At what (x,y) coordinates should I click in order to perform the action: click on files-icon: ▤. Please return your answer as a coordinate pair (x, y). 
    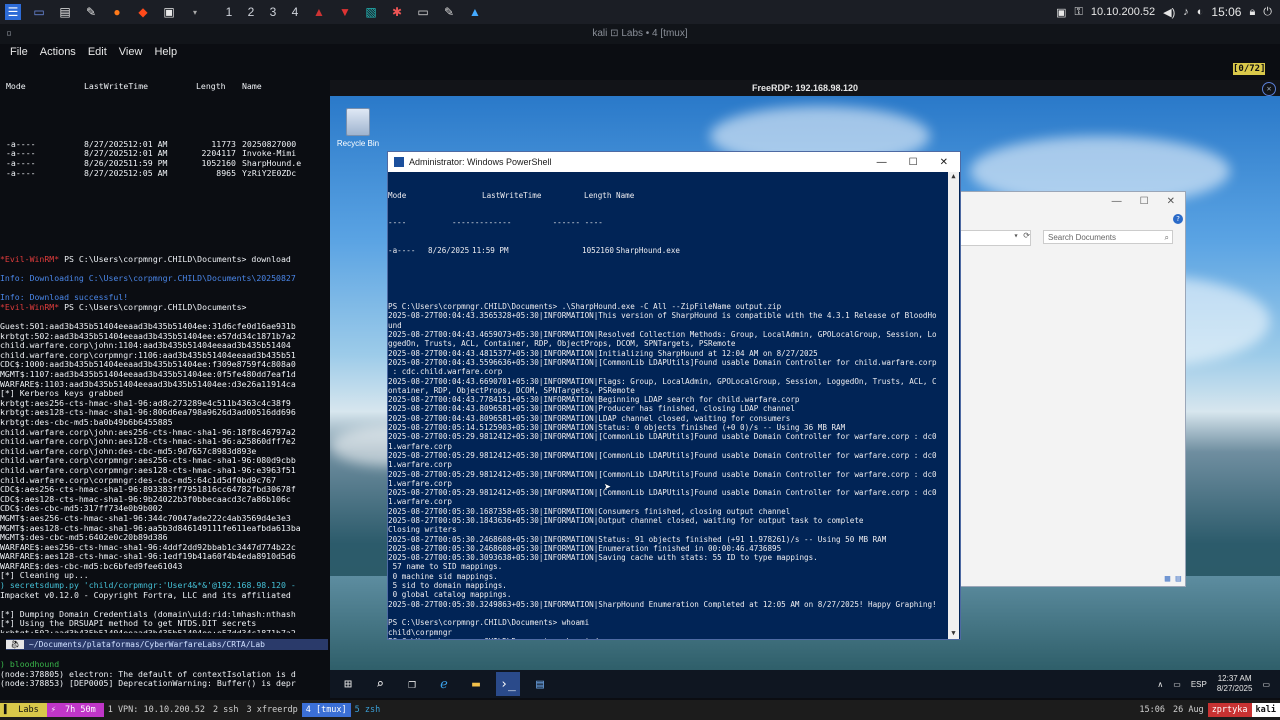
    Looking at the image, I should click on (65, 12).